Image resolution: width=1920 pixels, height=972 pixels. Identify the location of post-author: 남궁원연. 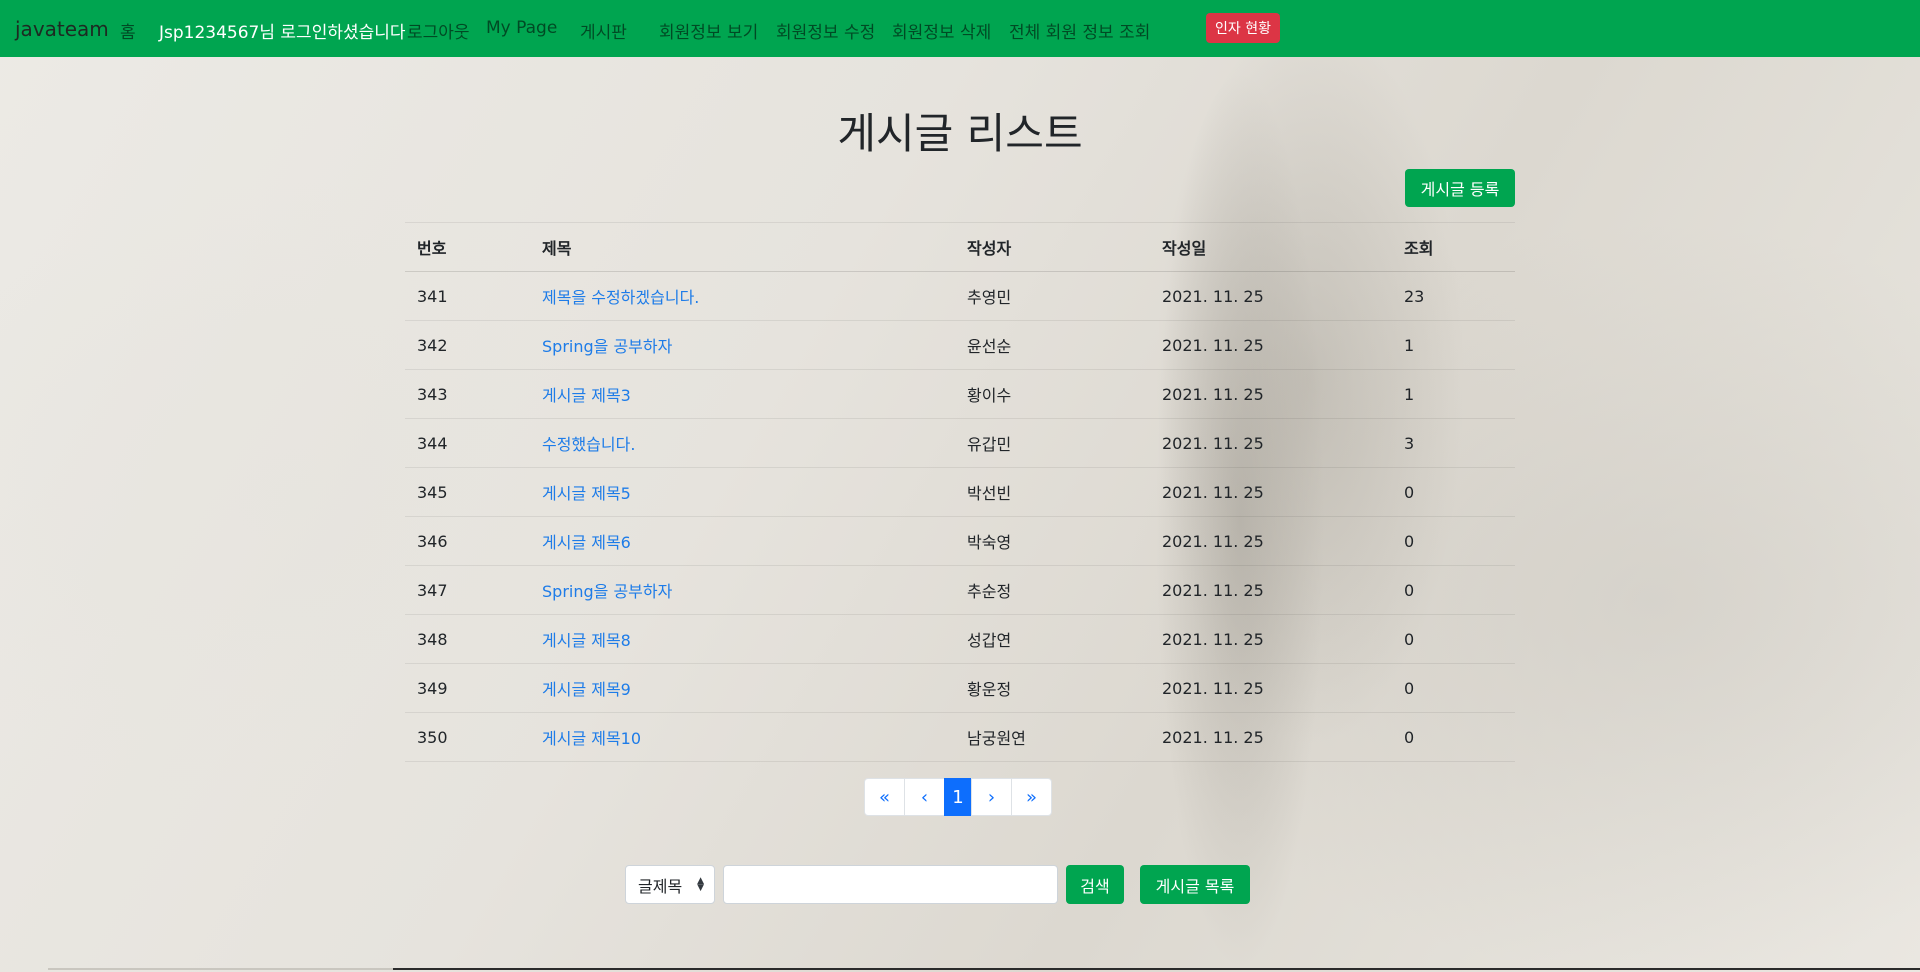
(996, 738).